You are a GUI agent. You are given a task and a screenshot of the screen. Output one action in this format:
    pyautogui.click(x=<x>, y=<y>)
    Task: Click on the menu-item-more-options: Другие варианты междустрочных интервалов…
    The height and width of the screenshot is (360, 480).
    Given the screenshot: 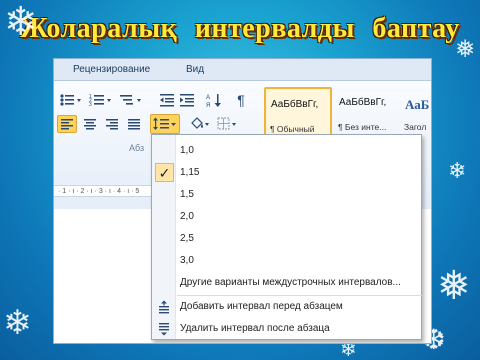 What is the action you would take?
    pyautogui.click(x=287, y=283)
    